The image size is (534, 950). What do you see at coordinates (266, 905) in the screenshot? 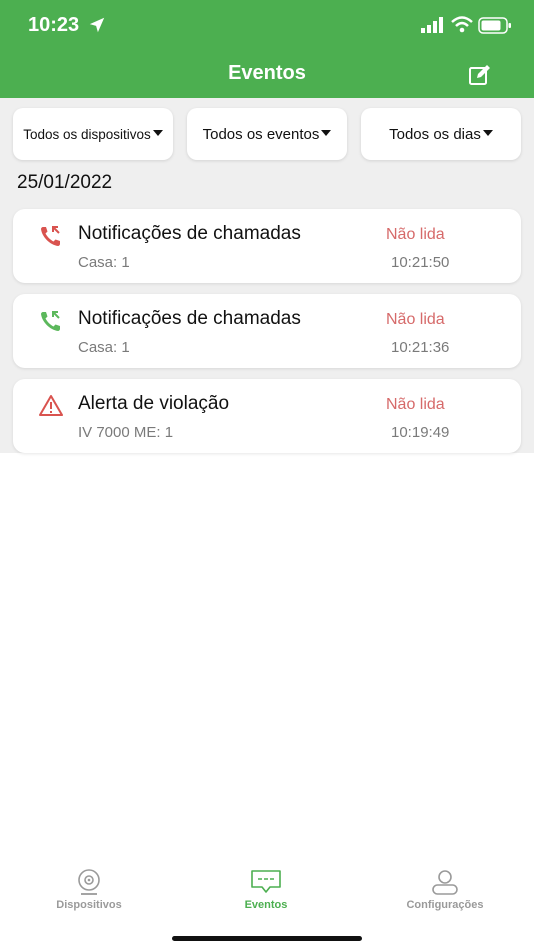
I see `tab-label: Eventos` at bounding box center [266, 905].